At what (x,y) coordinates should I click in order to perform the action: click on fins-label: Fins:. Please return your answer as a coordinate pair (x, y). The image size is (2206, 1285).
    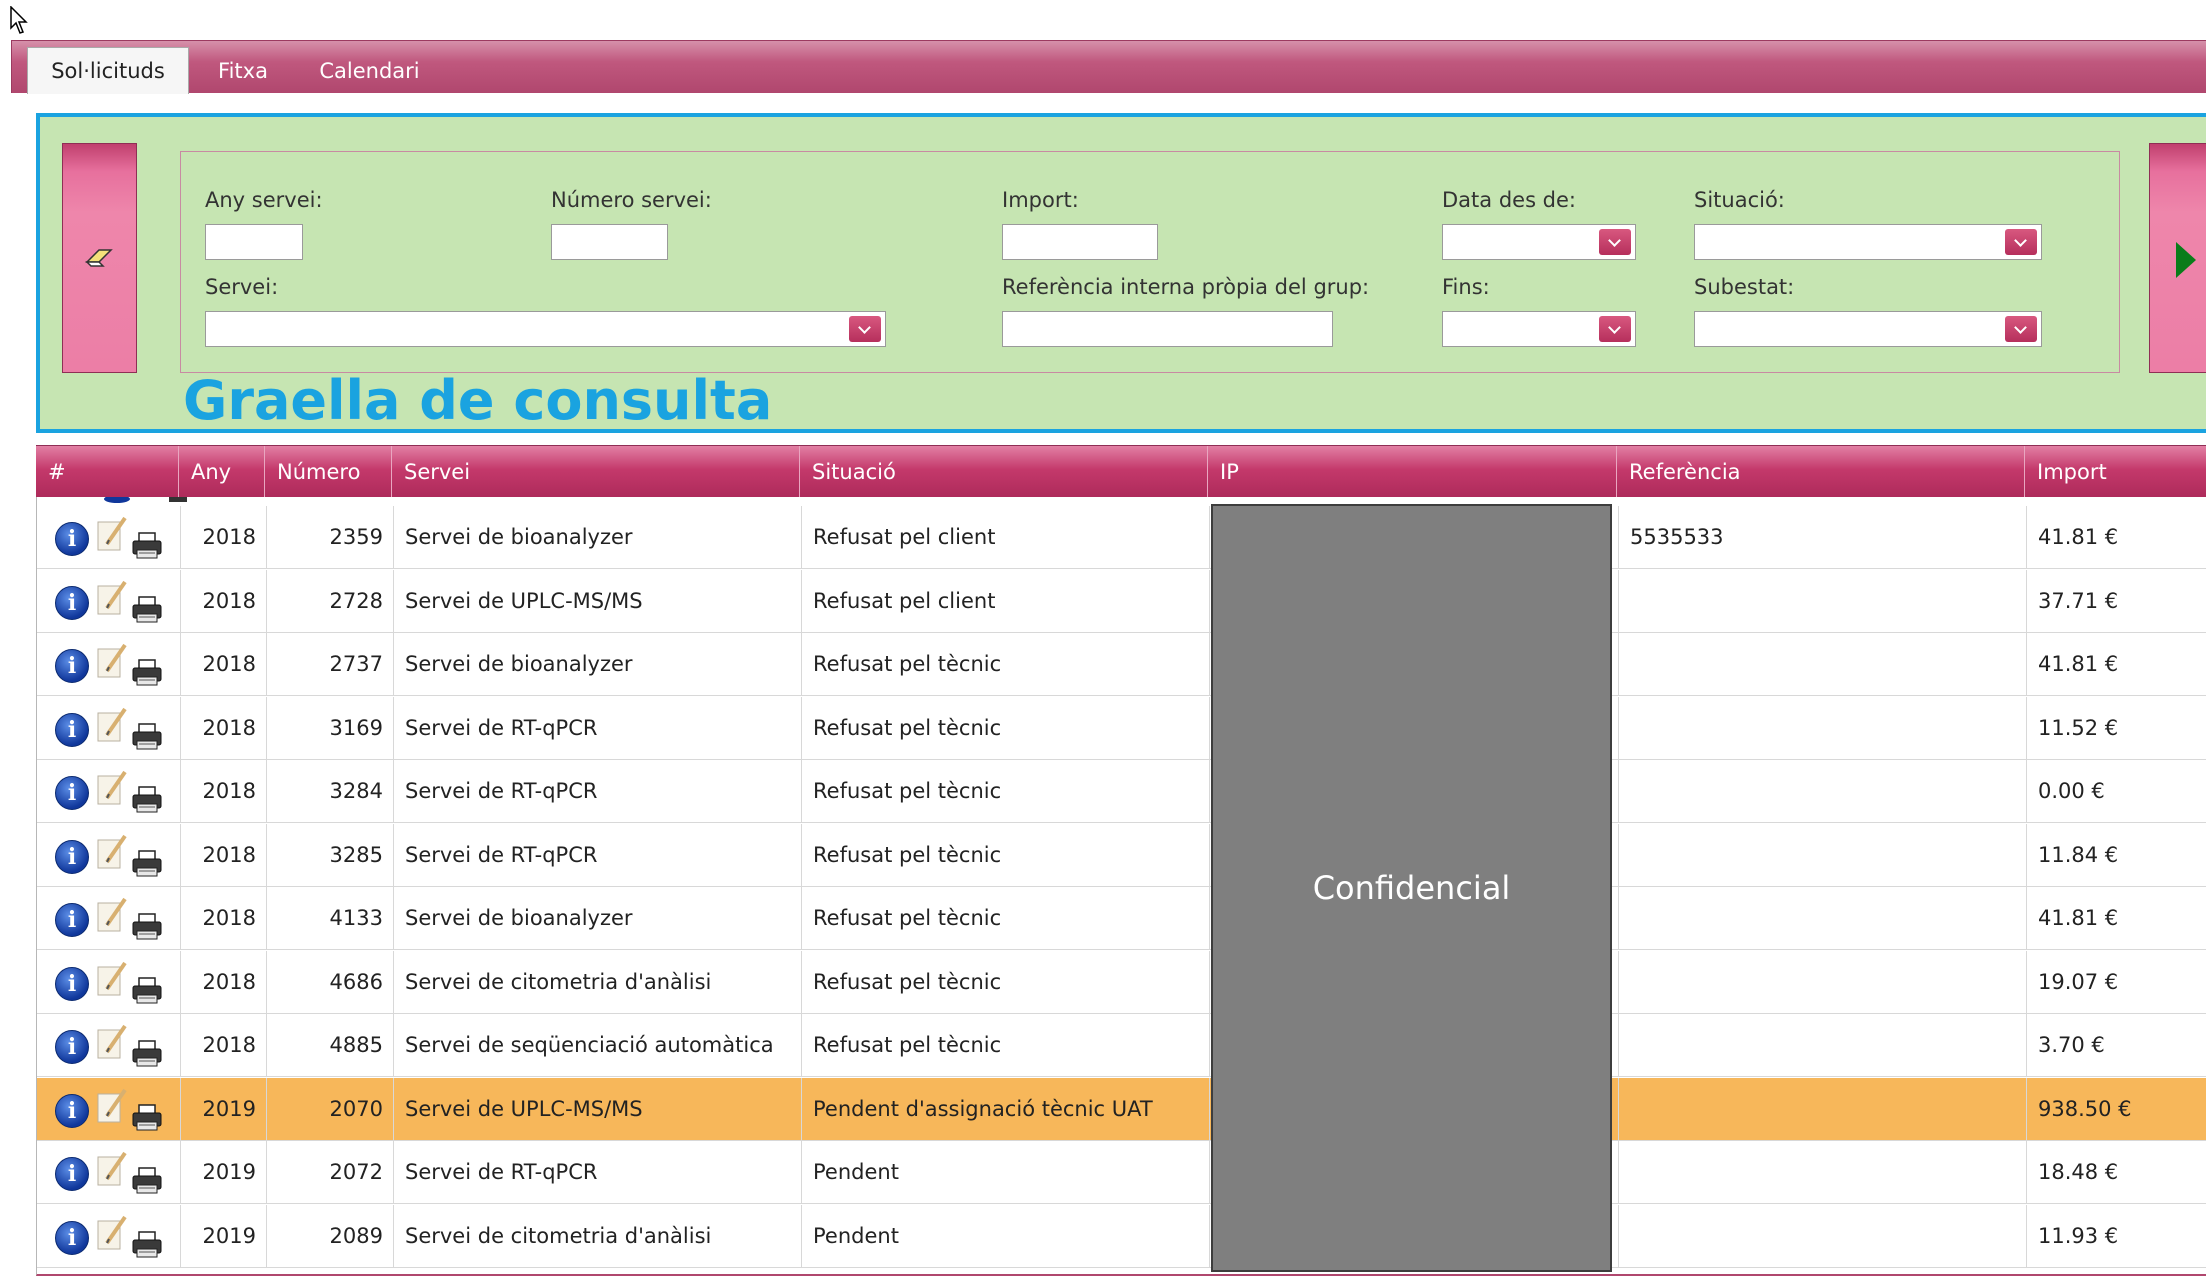
    Looking at the image, I should click on (1466, 287).